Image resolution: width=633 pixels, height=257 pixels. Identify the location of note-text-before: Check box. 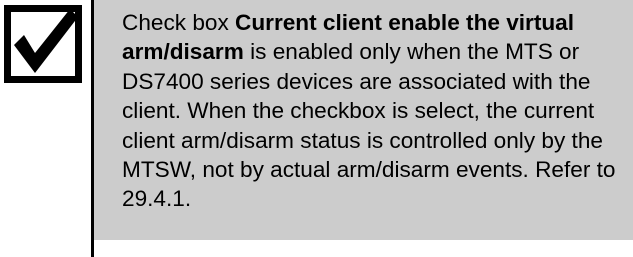
(179, 22).